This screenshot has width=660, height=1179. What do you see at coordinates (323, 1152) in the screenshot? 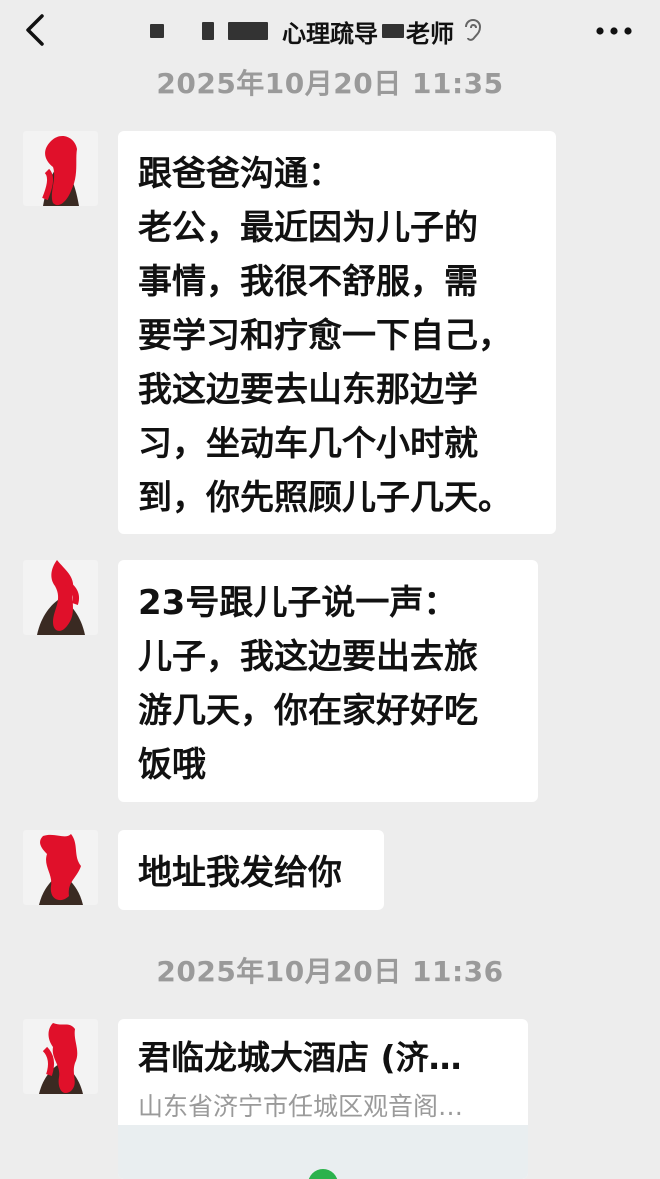
I see `map-preview` at bounding box center [323, 1152].